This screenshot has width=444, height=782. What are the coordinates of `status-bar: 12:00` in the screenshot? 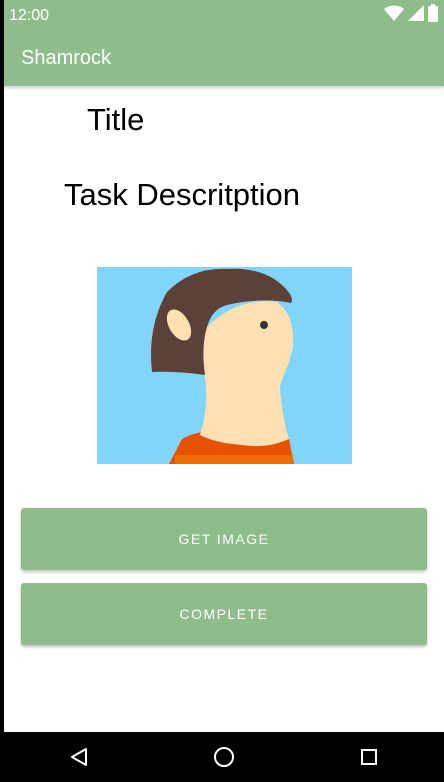 It's located at (224, 16).